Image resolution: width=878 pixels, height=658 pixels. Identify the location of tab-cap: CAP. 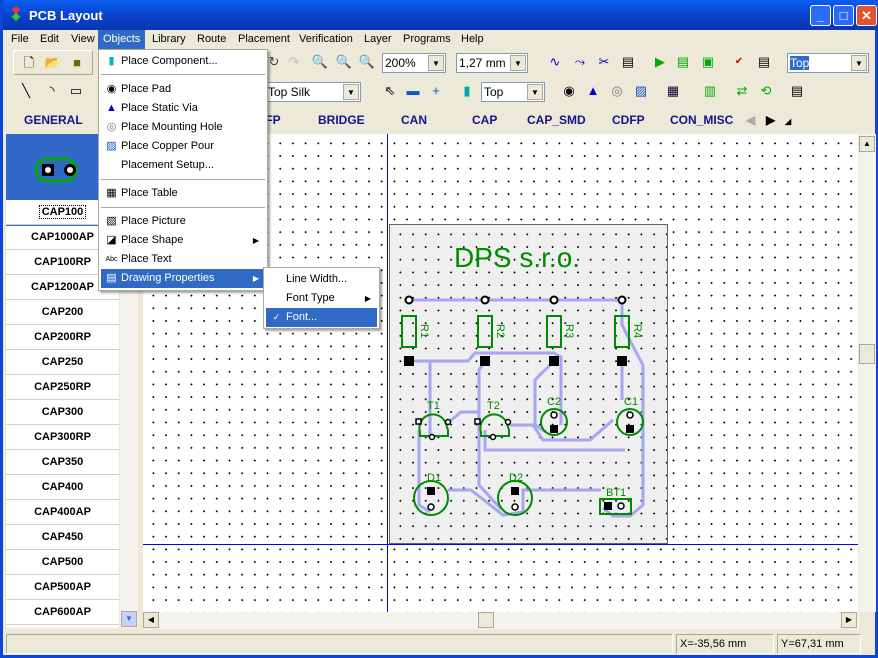
(484, 120).